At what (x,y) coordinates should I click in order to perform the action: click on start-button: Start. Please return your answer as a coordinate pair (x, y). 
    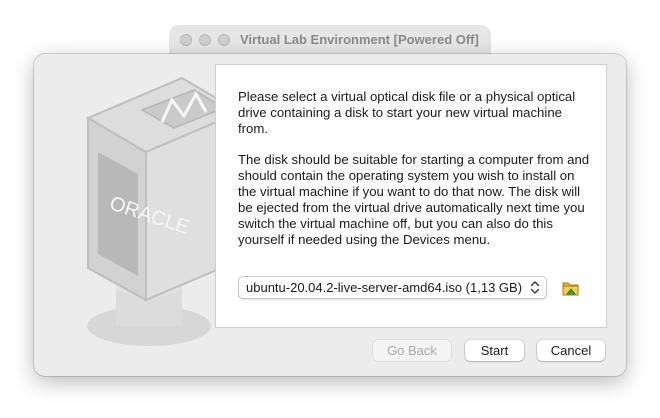
    Looking at the image, I should click on (494, 350).